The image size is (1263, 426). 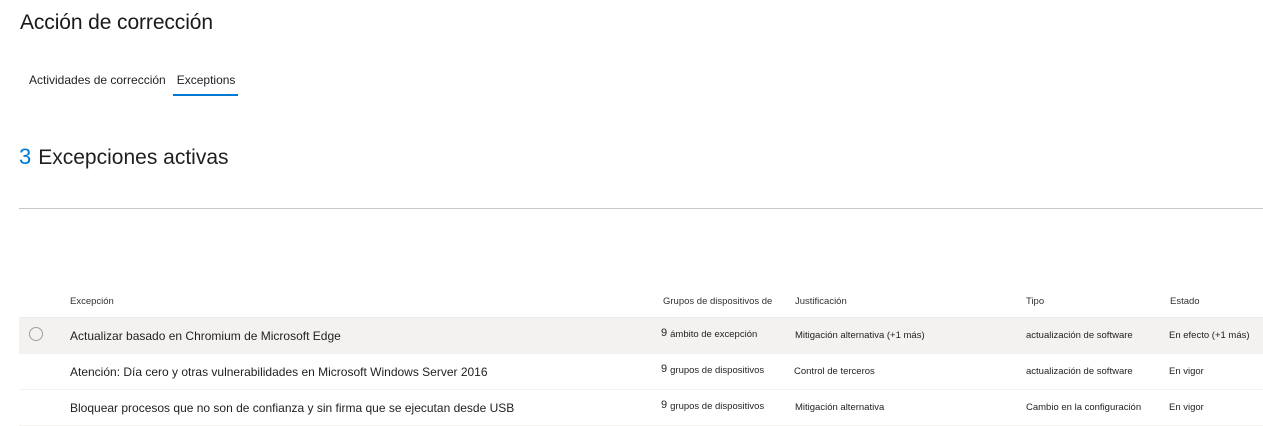 What do you see at coordinates (840, 407) in the screenshot?
I see `justification-cell: Mitigación alternativa` at bounding box center [840, 407].